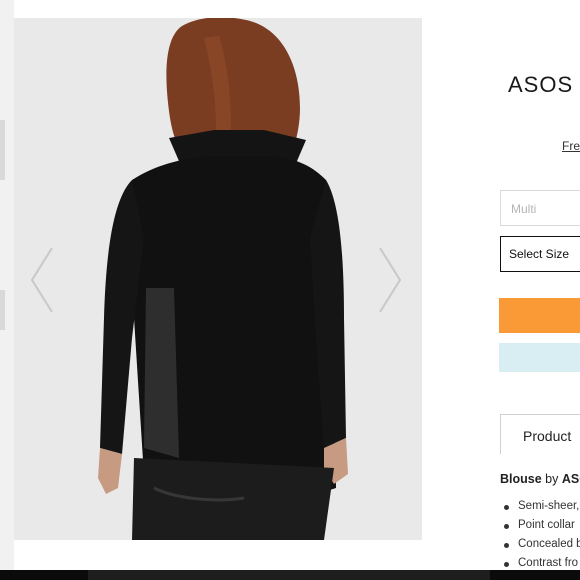 The width and height of the screenshot is (580, 580). What do you see at coordinates (548, 563) in the screenshot?
I see `feature-text: Contrast fro` at bounding box center [548, 563].